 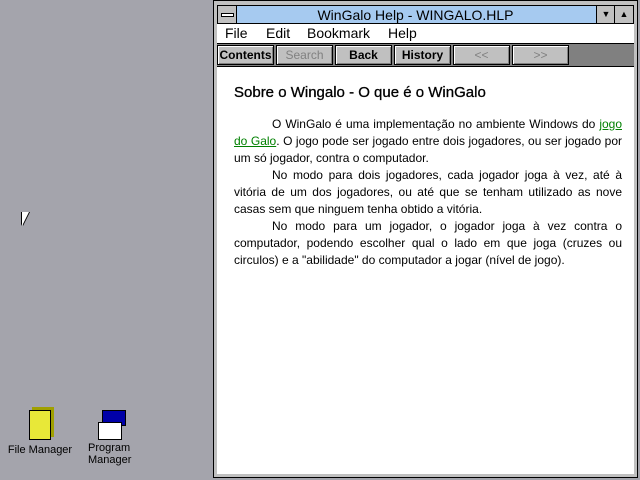 What do you see at coordinates (25, 219) in the screenshot?
I see `mouse-cursor-icon` at bounding box center [25, 219].